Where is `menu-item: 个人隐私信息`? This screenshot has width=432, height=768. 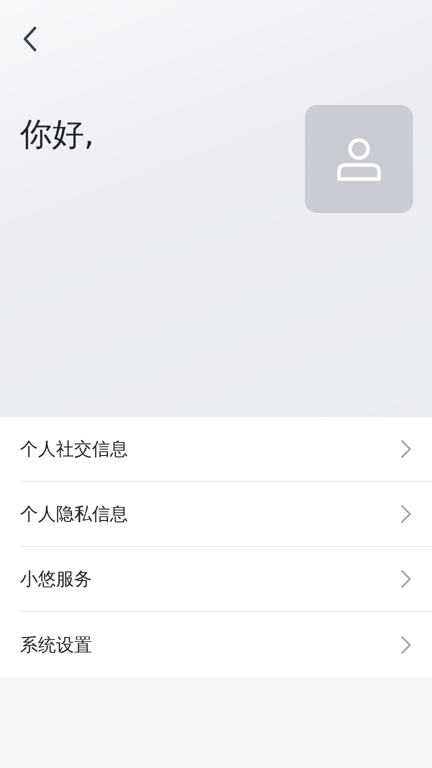
menu-item: 个人隐私信息 is located at coordinates (226, 514).